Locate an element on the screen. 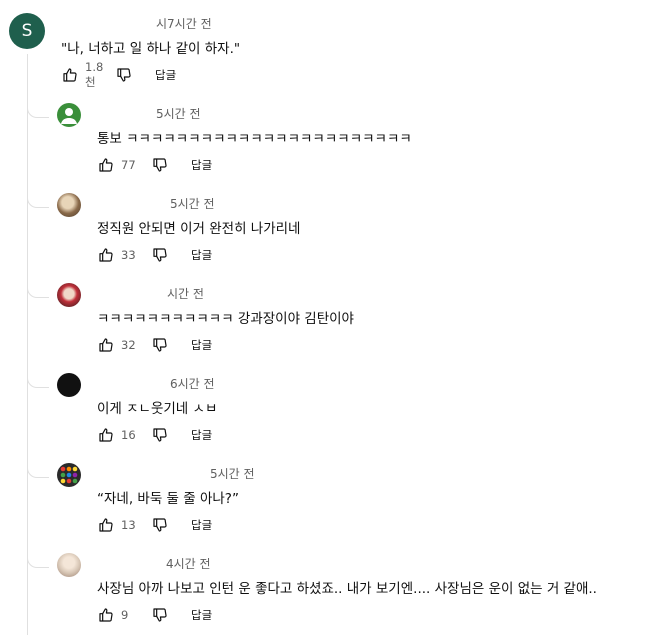  comment-time: 4시간 전 is located at coordinates (188, 564).